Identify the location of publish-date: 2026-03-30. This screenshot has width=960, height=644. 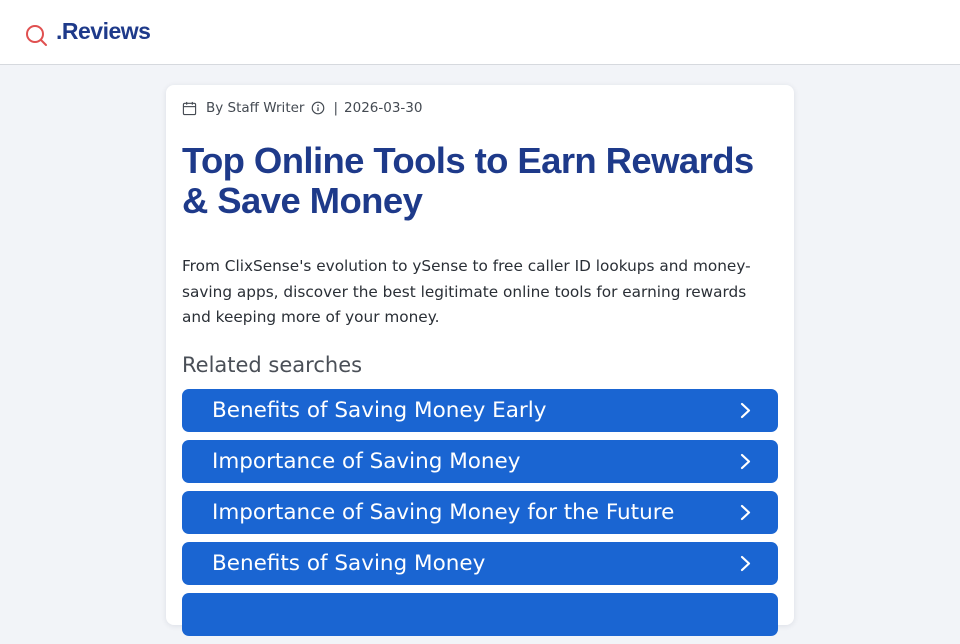
(383, 108).